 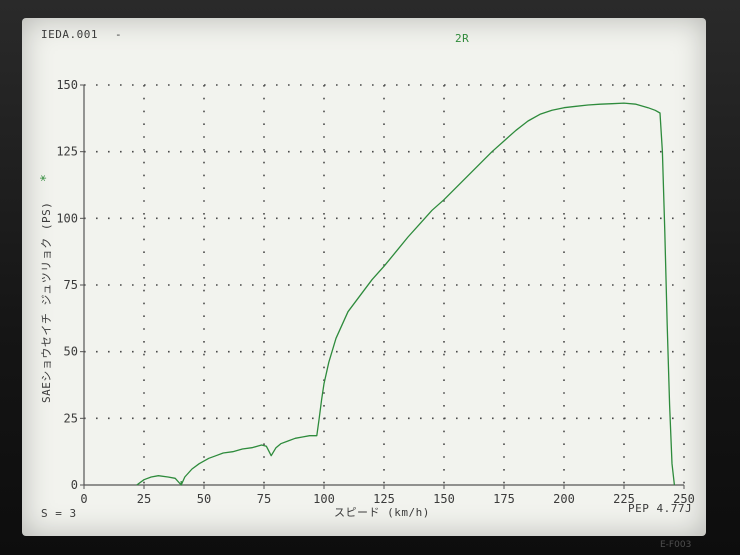 I want to click on y-tick-label: 100, so click(x=67, y=218).